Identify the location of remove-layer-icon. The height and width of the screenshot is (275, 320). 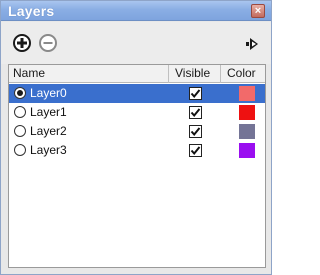
(48, 43).